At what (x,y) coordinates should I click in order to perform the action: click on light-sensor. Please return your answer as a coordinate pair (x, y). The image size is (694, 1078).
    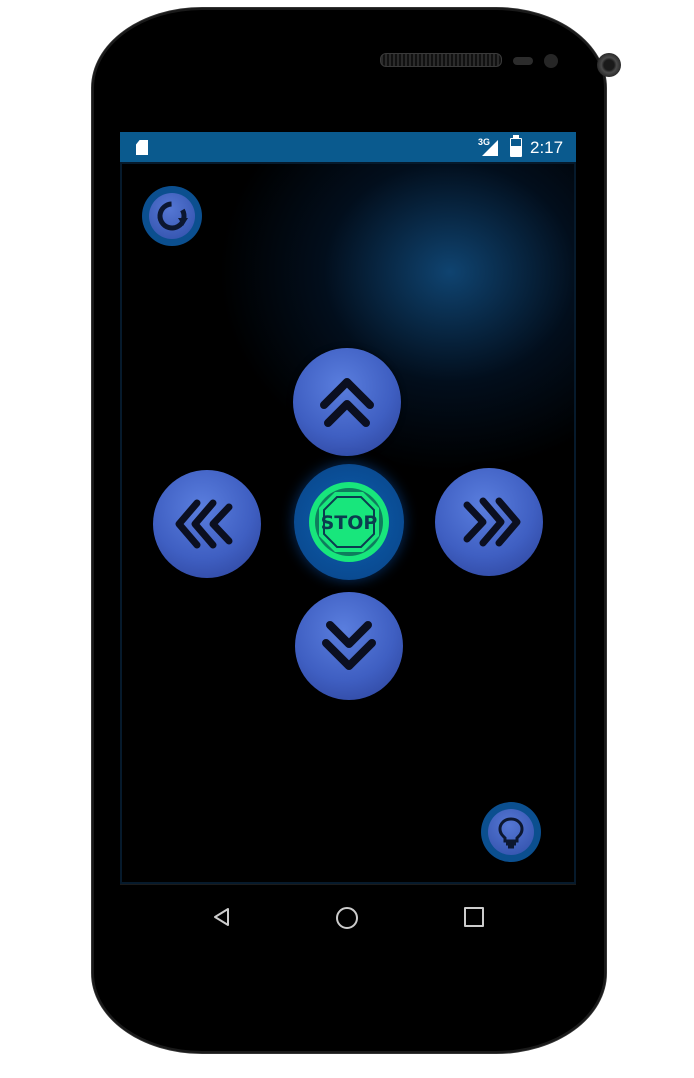
    Looking at the image, I should click on (551, 61).